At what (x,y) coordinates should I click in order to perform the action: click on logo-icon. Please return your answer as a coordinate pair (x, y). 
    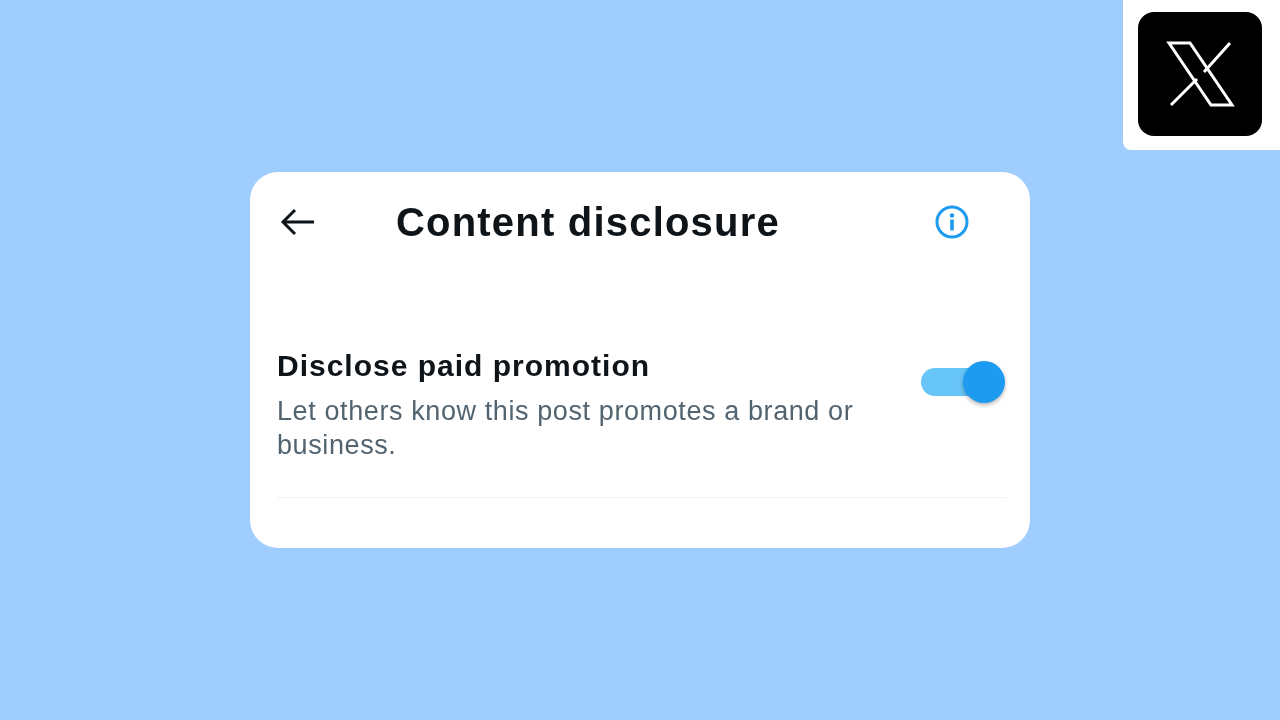
    Looking at the image, I should click on (1200, 74).